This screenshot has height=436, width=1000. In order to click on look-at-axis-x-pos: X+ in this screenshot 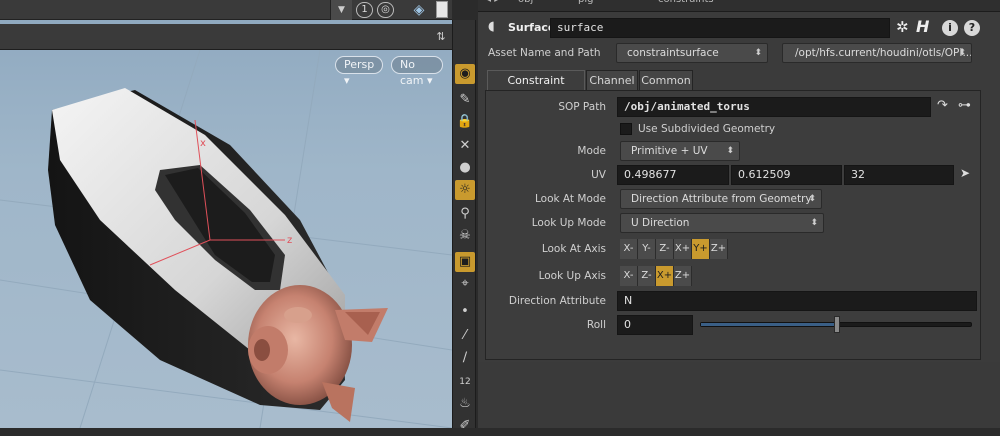, I will do `click(683, 249)`.